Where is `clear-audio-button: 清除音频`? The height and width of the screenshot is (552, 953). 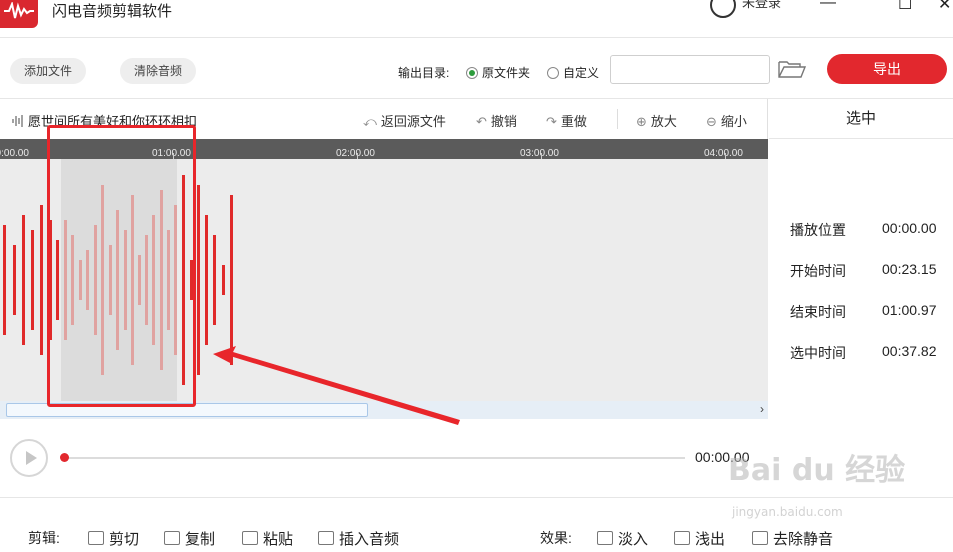 clear-audio-button: 清除音频 is located at coordinates (158, 71).